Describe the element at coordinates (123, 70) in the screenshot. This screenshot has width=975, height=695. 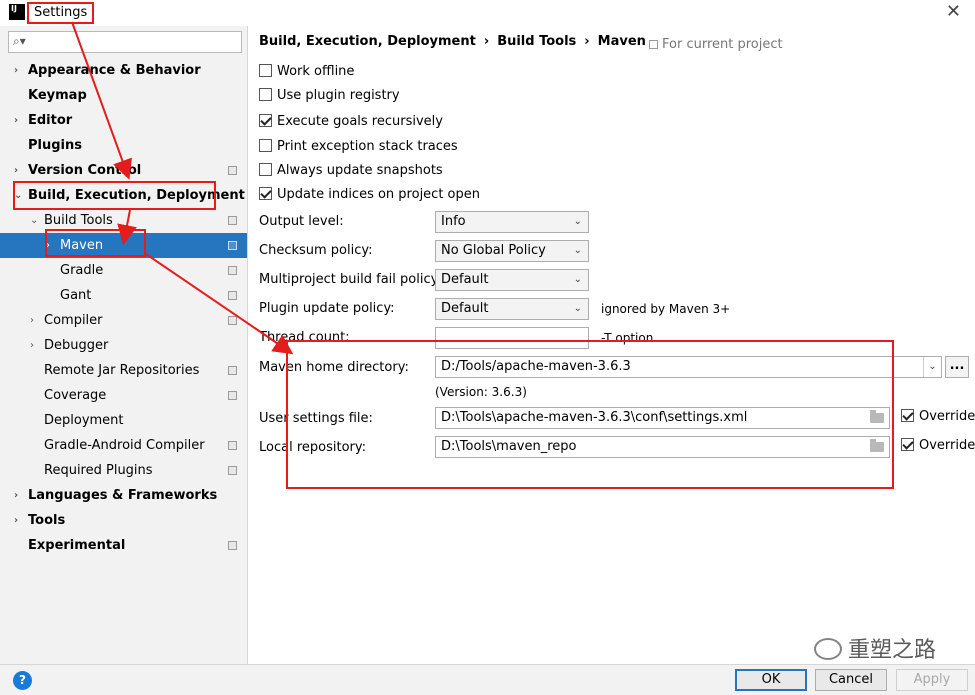
I see `sidebar-item-appearance-behavior: › Appearance & Behavior` at that location.